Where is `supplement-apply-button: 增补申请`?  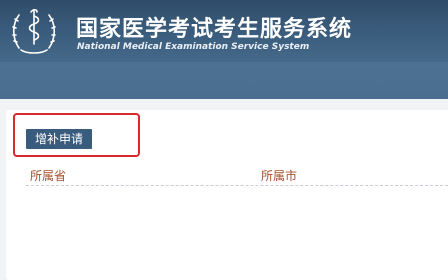
supplement-apply-button: 增补申请 is located at coordinates (59, 139).